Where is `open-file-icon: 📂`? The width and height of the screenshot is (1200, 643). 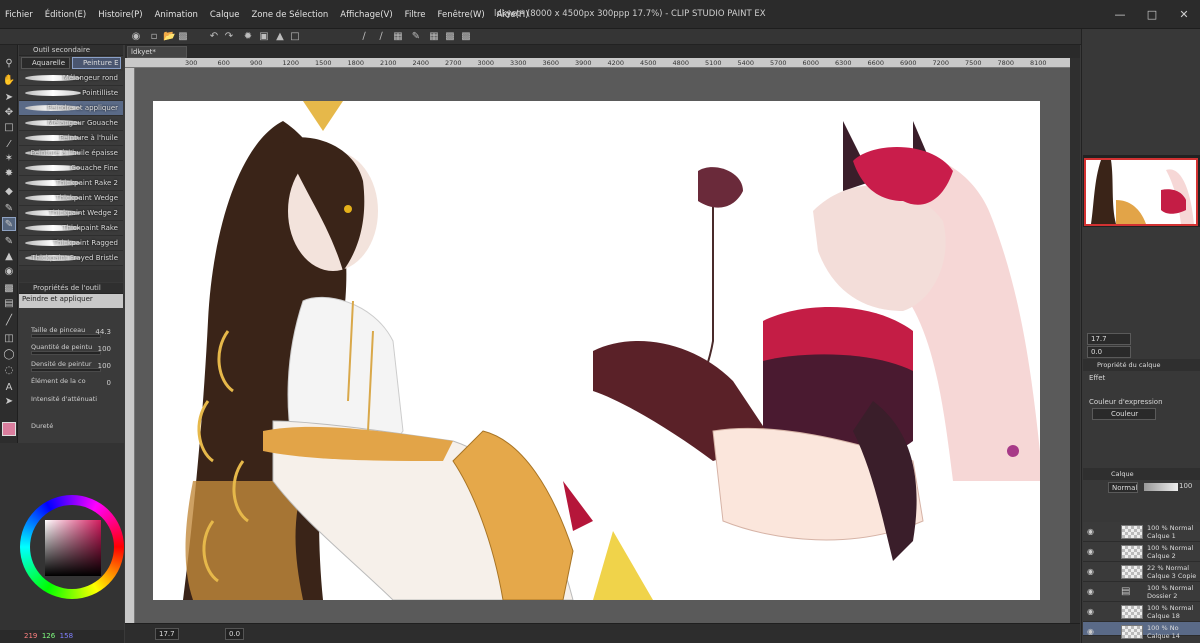
open-file-icon: 📂 is located at coordinates (169, 37).